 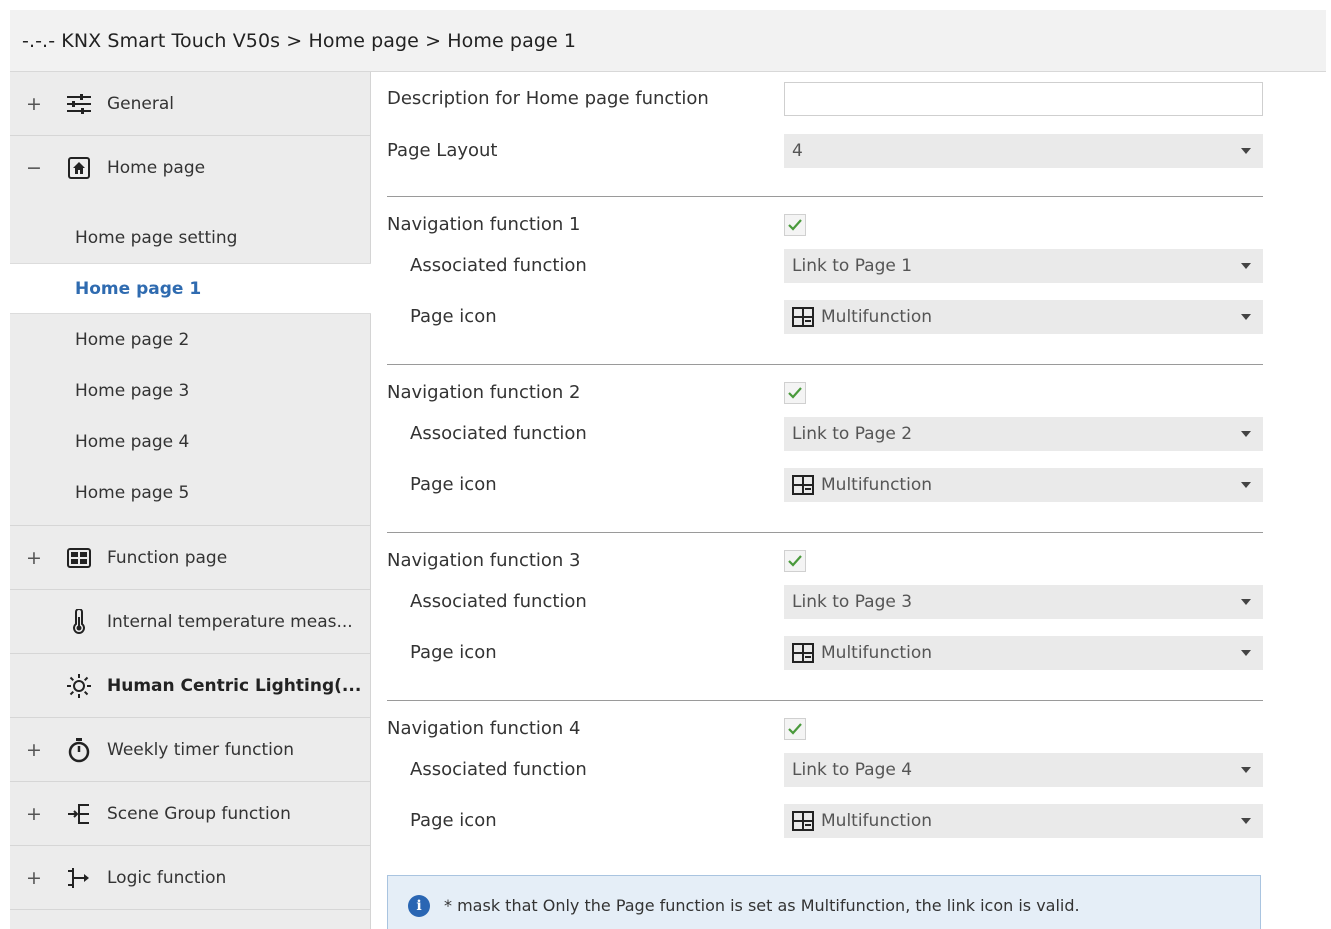 I want to click on sun-icon, so click(x=79, y=686).